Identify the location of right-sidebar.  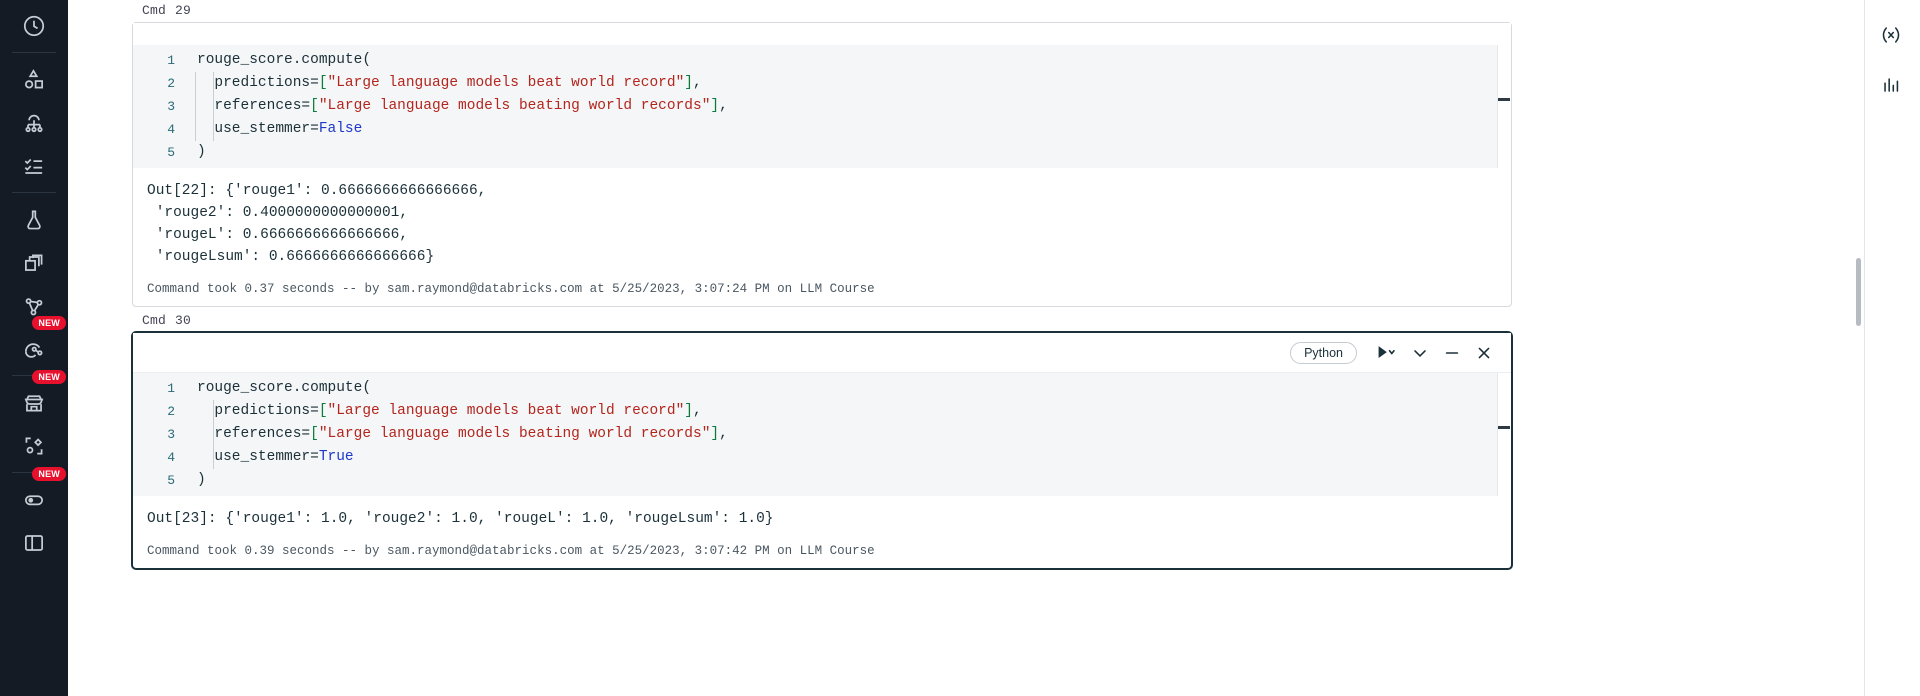
(1892, 348).